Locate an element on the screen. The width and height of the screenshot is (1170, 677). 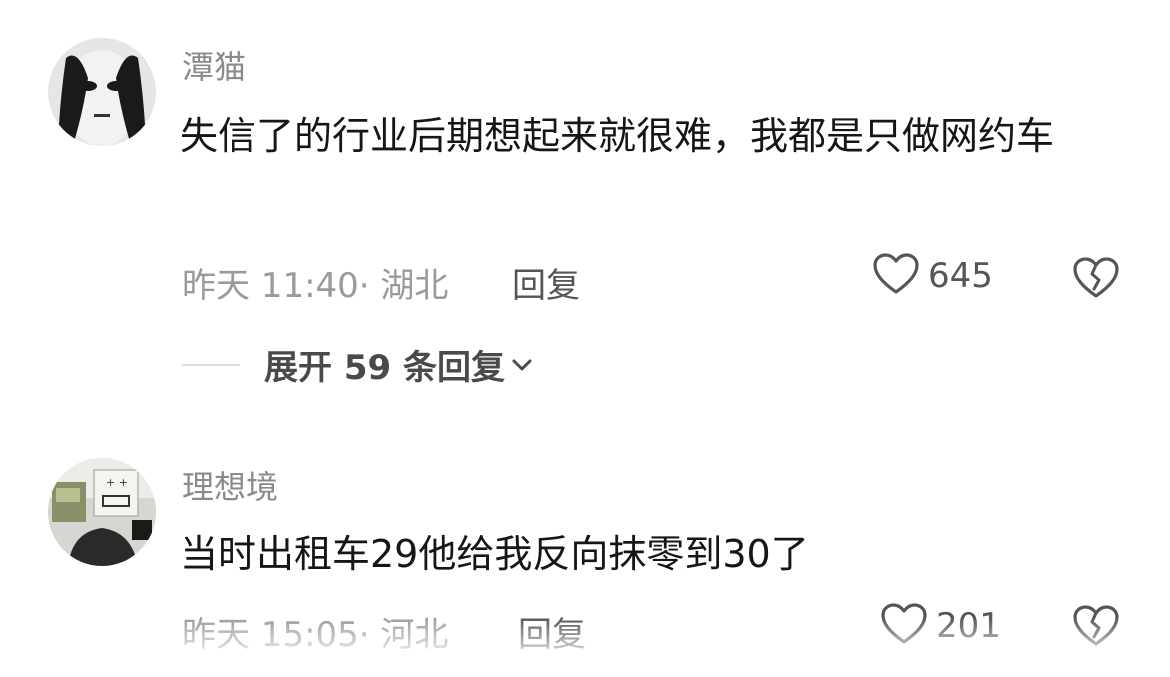
avatar is located at coordinates (102, 92).